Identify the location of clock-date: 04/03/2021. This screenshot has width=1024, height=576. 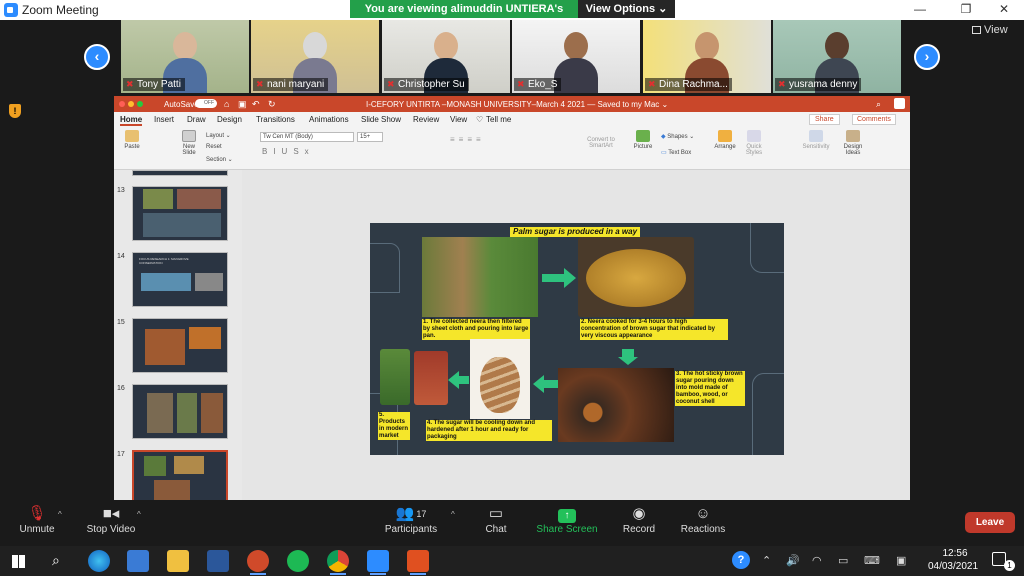
(953, 566).